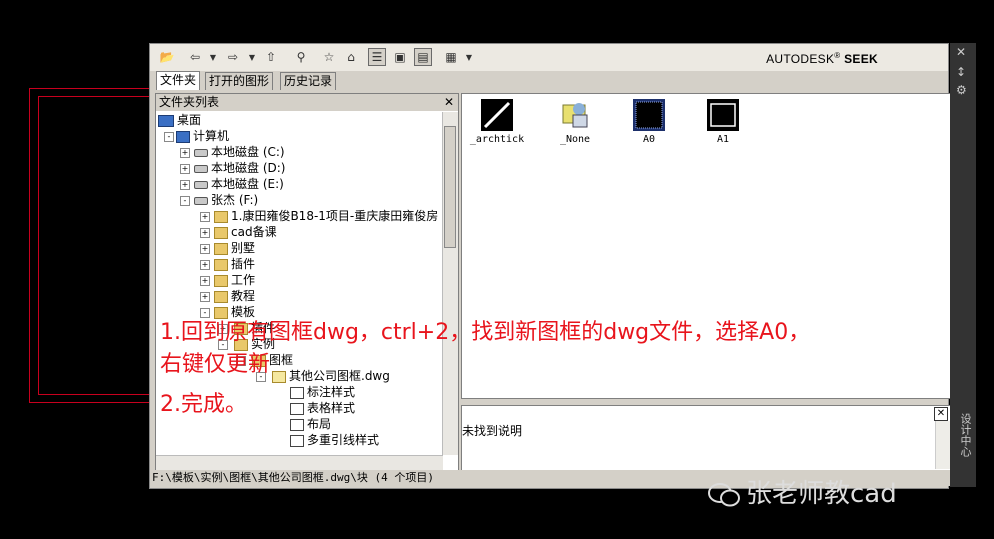  Describe the element at coordinates (215, 364) in the screenshot. I see `annotation-line-2: 右键仅更新` at that location.